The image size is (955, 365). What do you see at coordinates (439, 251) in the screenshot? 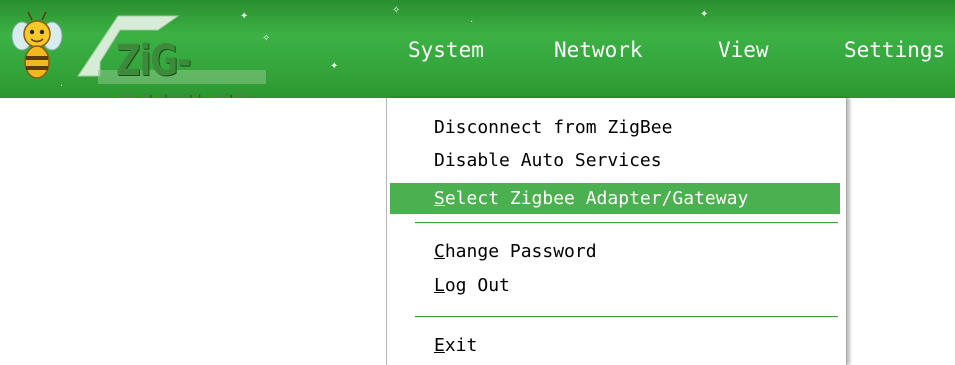
I see `menu-item-mnemonic: C` at bounding box center [439, 251].